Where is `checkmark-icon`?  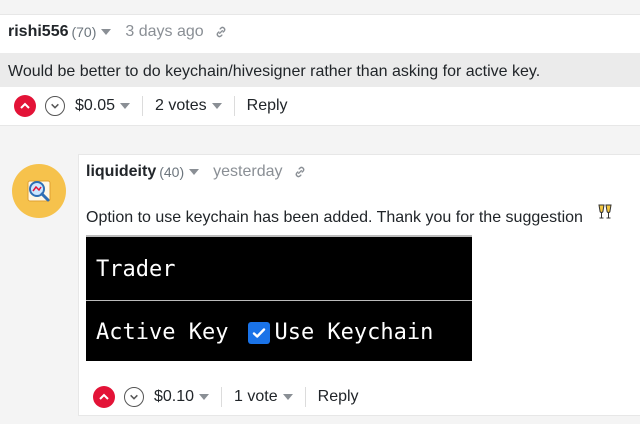
checkmark-icon is located at coordinates (259, 332).